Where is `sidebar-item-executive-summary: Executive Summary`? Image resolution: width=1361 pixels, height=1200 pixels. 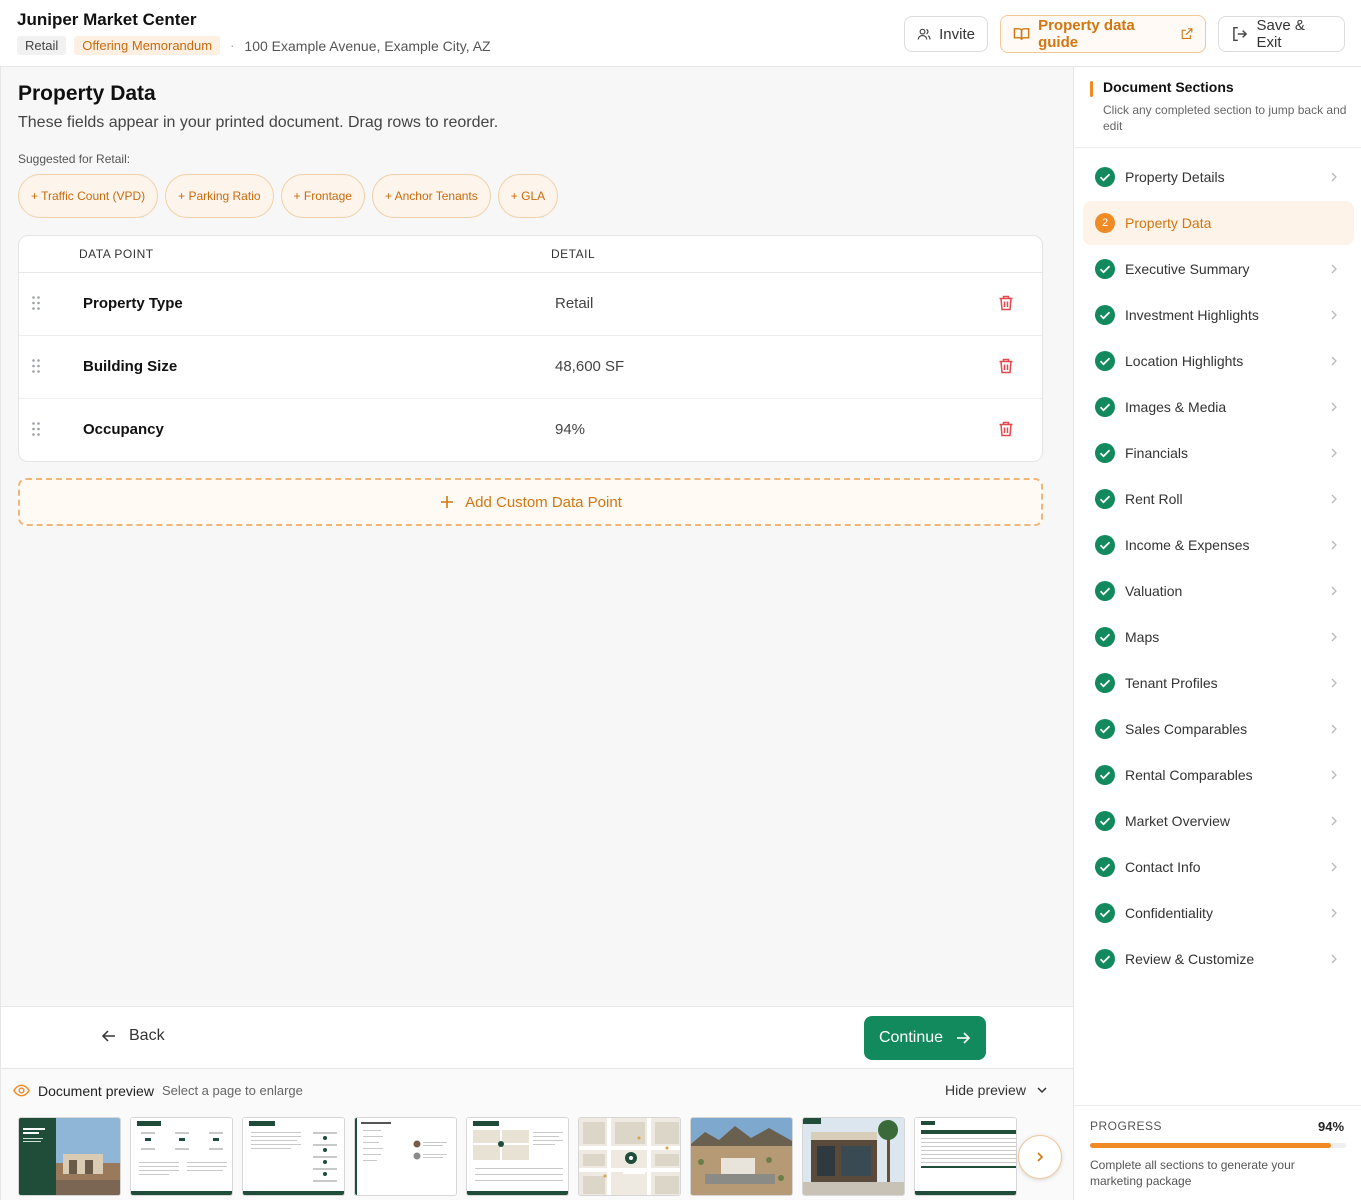 sidebar-item-executive-summary: Executive Summary is located at coordinates (1218, 269).